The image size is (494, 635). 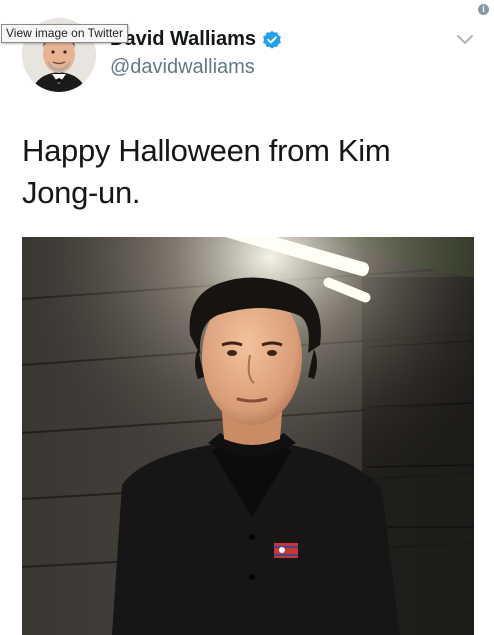 I want to click on tweet-text: Happy Halloween from Kim Jong-un., so click(x=206, y=171).